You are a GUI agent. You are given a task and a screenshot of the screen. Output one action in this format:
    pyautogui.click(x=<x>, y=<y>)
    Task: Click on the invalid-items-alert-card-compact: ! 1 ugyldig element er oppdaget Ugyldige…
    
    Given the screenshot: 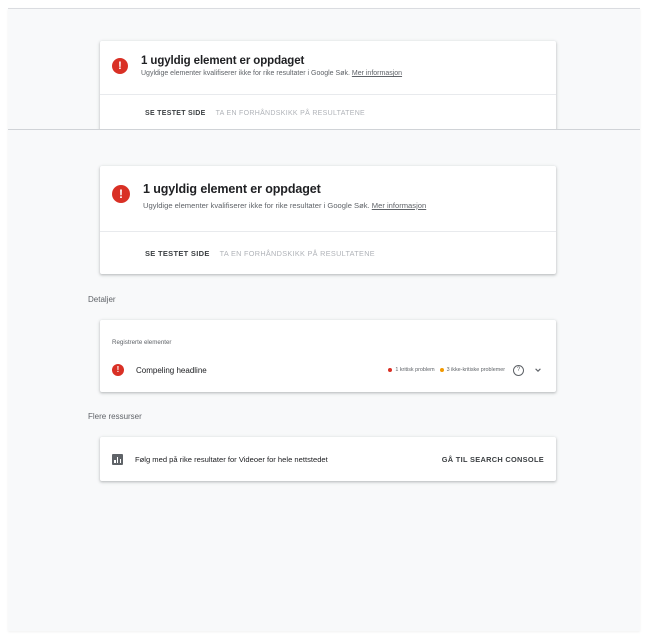 What is the action you would take?
    pyautogui.click(x=328, y=85)
    